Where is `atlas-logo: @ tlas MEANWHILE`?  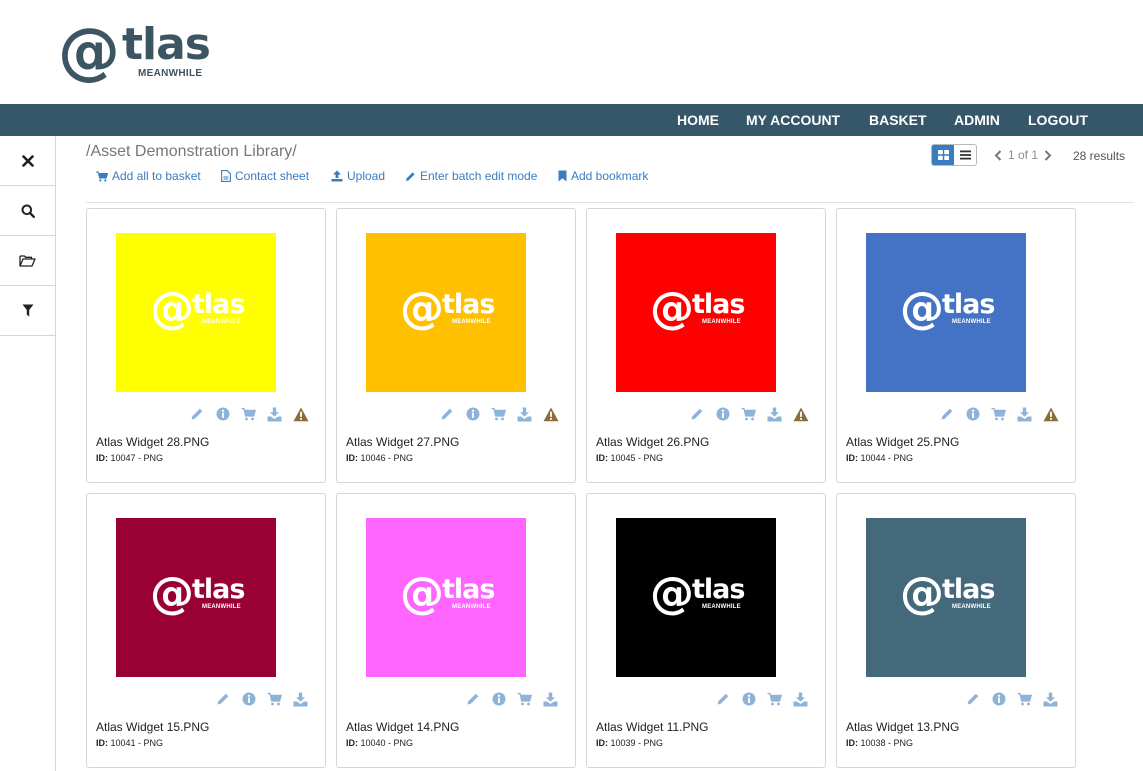 atlas-logo: @ tlas MEANWHILE is located at coordinates (134, 53).